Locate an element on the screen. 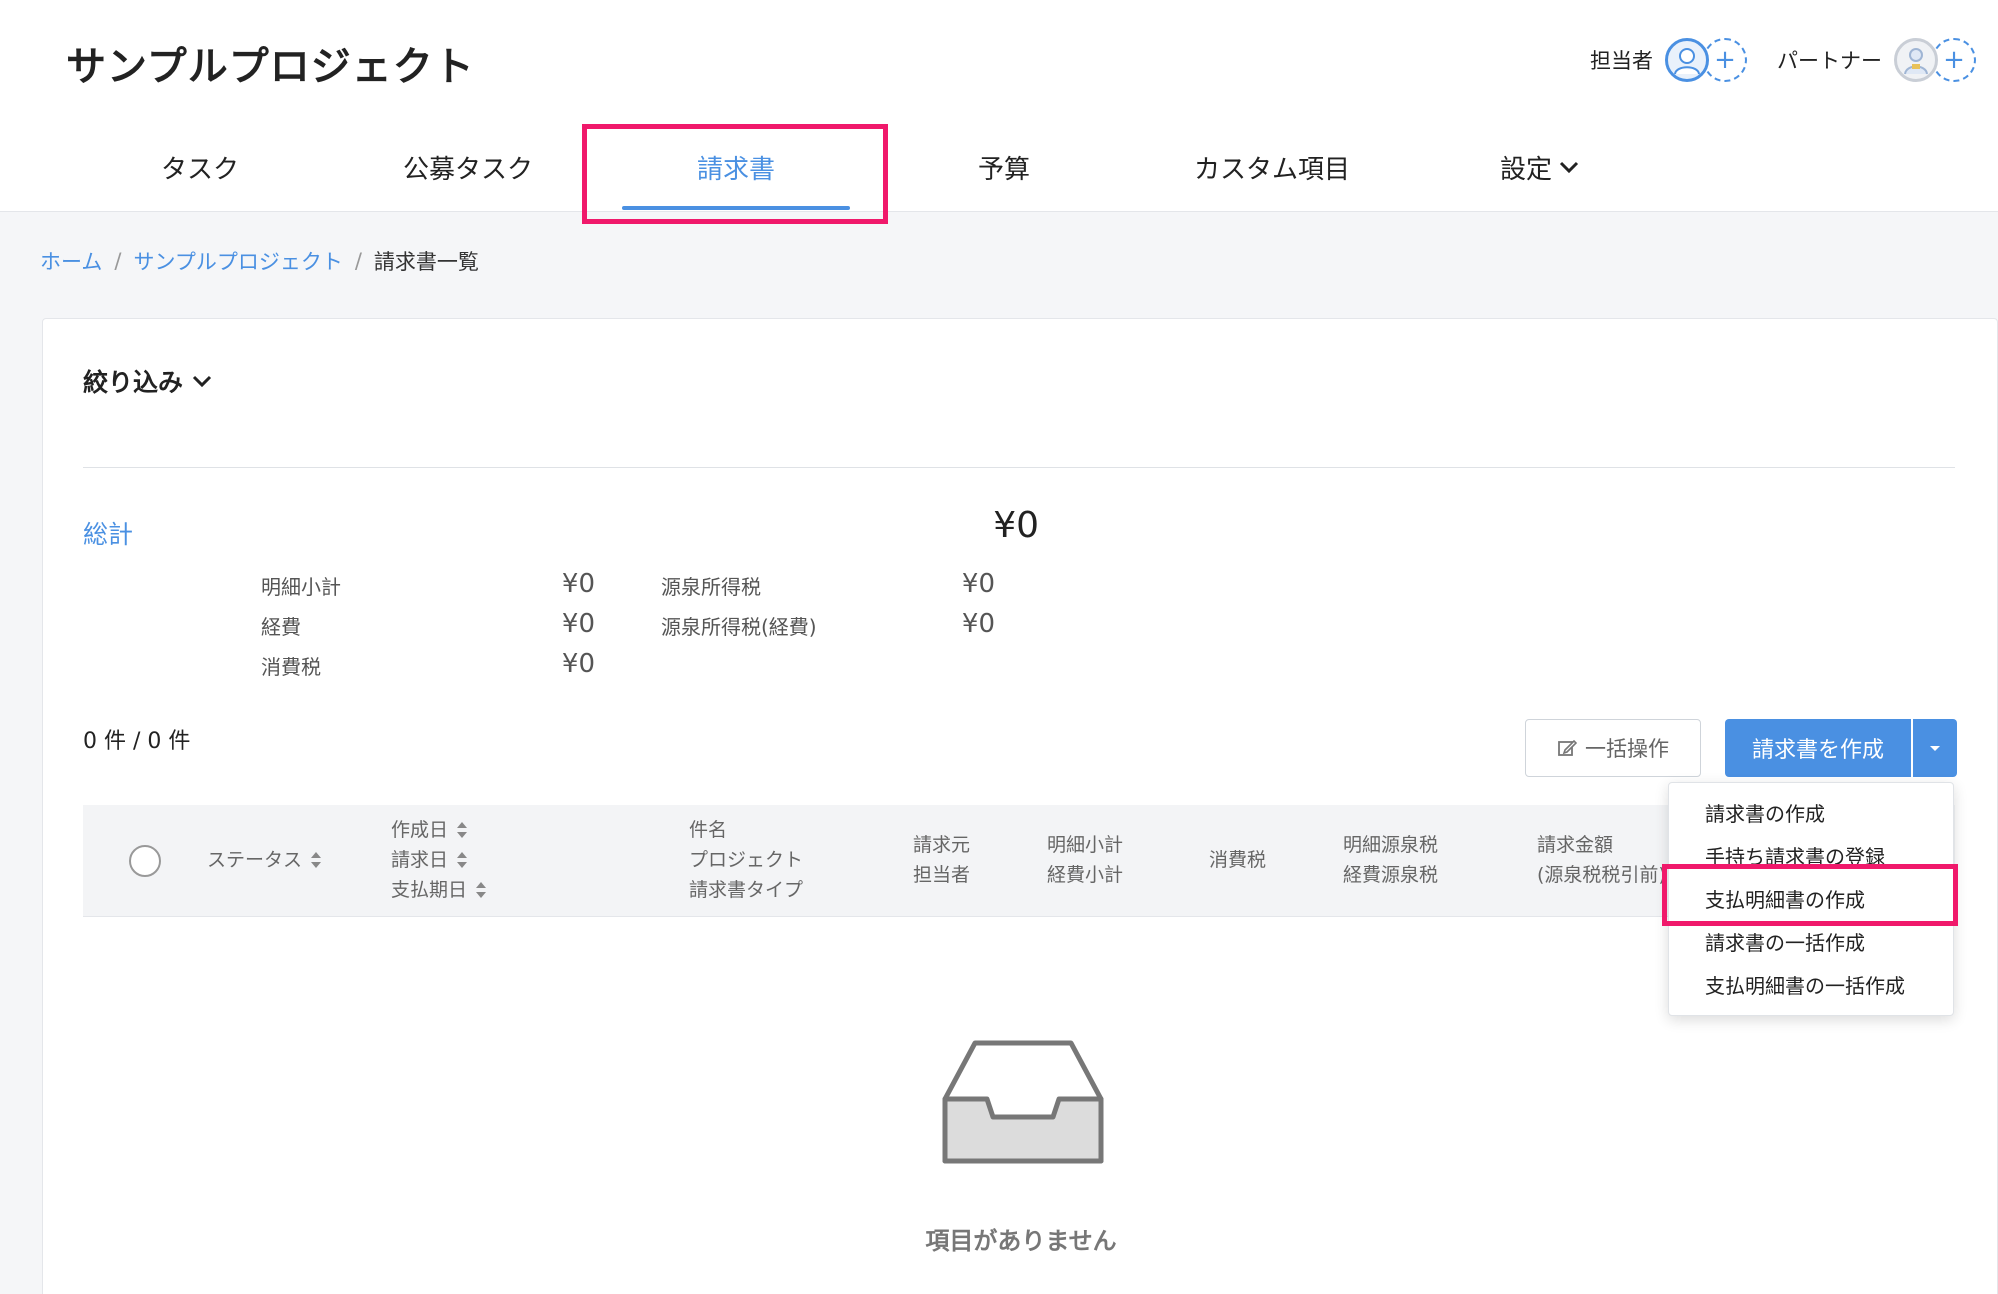 This screenshot has height=1294, width=1998. column-status: ステータス is located at coordinates (264, 860).